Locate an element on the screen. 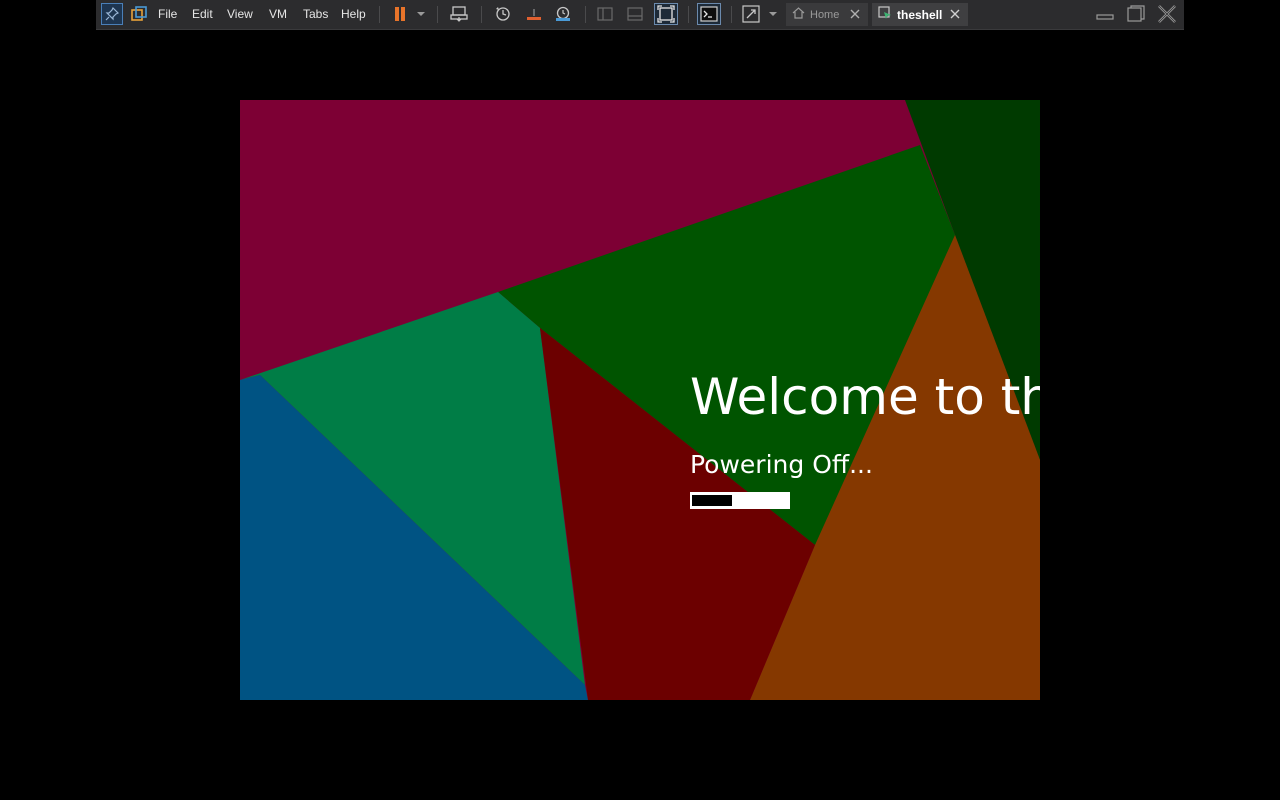  split-view-horizontal-icon is located at coordinates (635, 14).